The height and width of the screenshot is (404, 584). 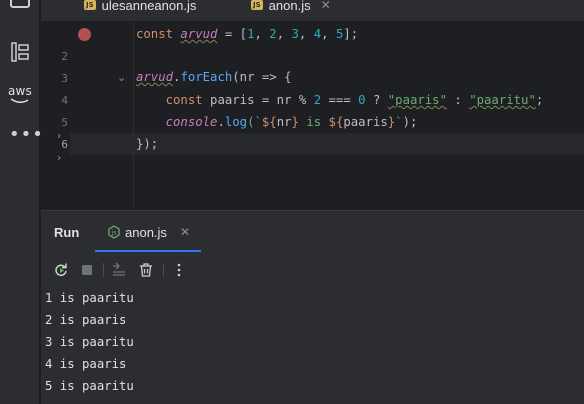 I want to click on code-token: (`, so click(x=254, y=122).